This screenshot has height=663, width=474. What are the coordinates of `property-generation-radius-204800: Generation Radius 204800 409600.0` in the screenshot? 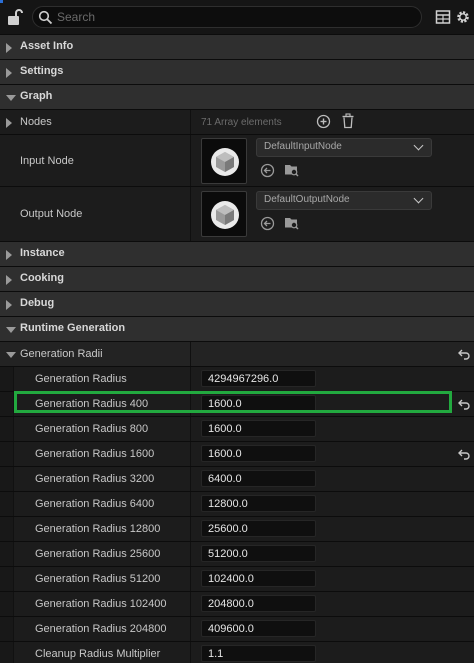 It's located at (237, 628).